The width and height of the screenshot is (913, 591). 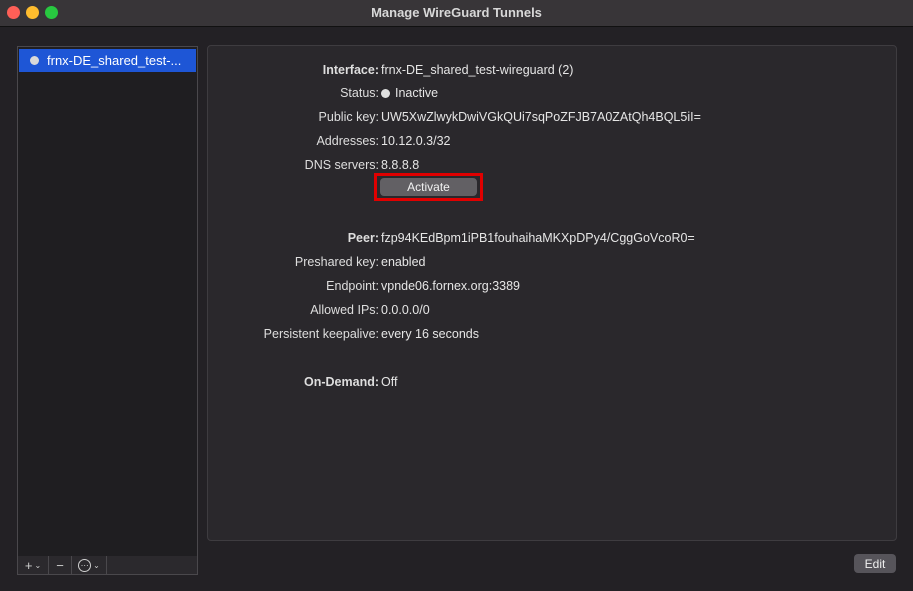 I want to click on status-dot-icon, so click(x=34, y=60).